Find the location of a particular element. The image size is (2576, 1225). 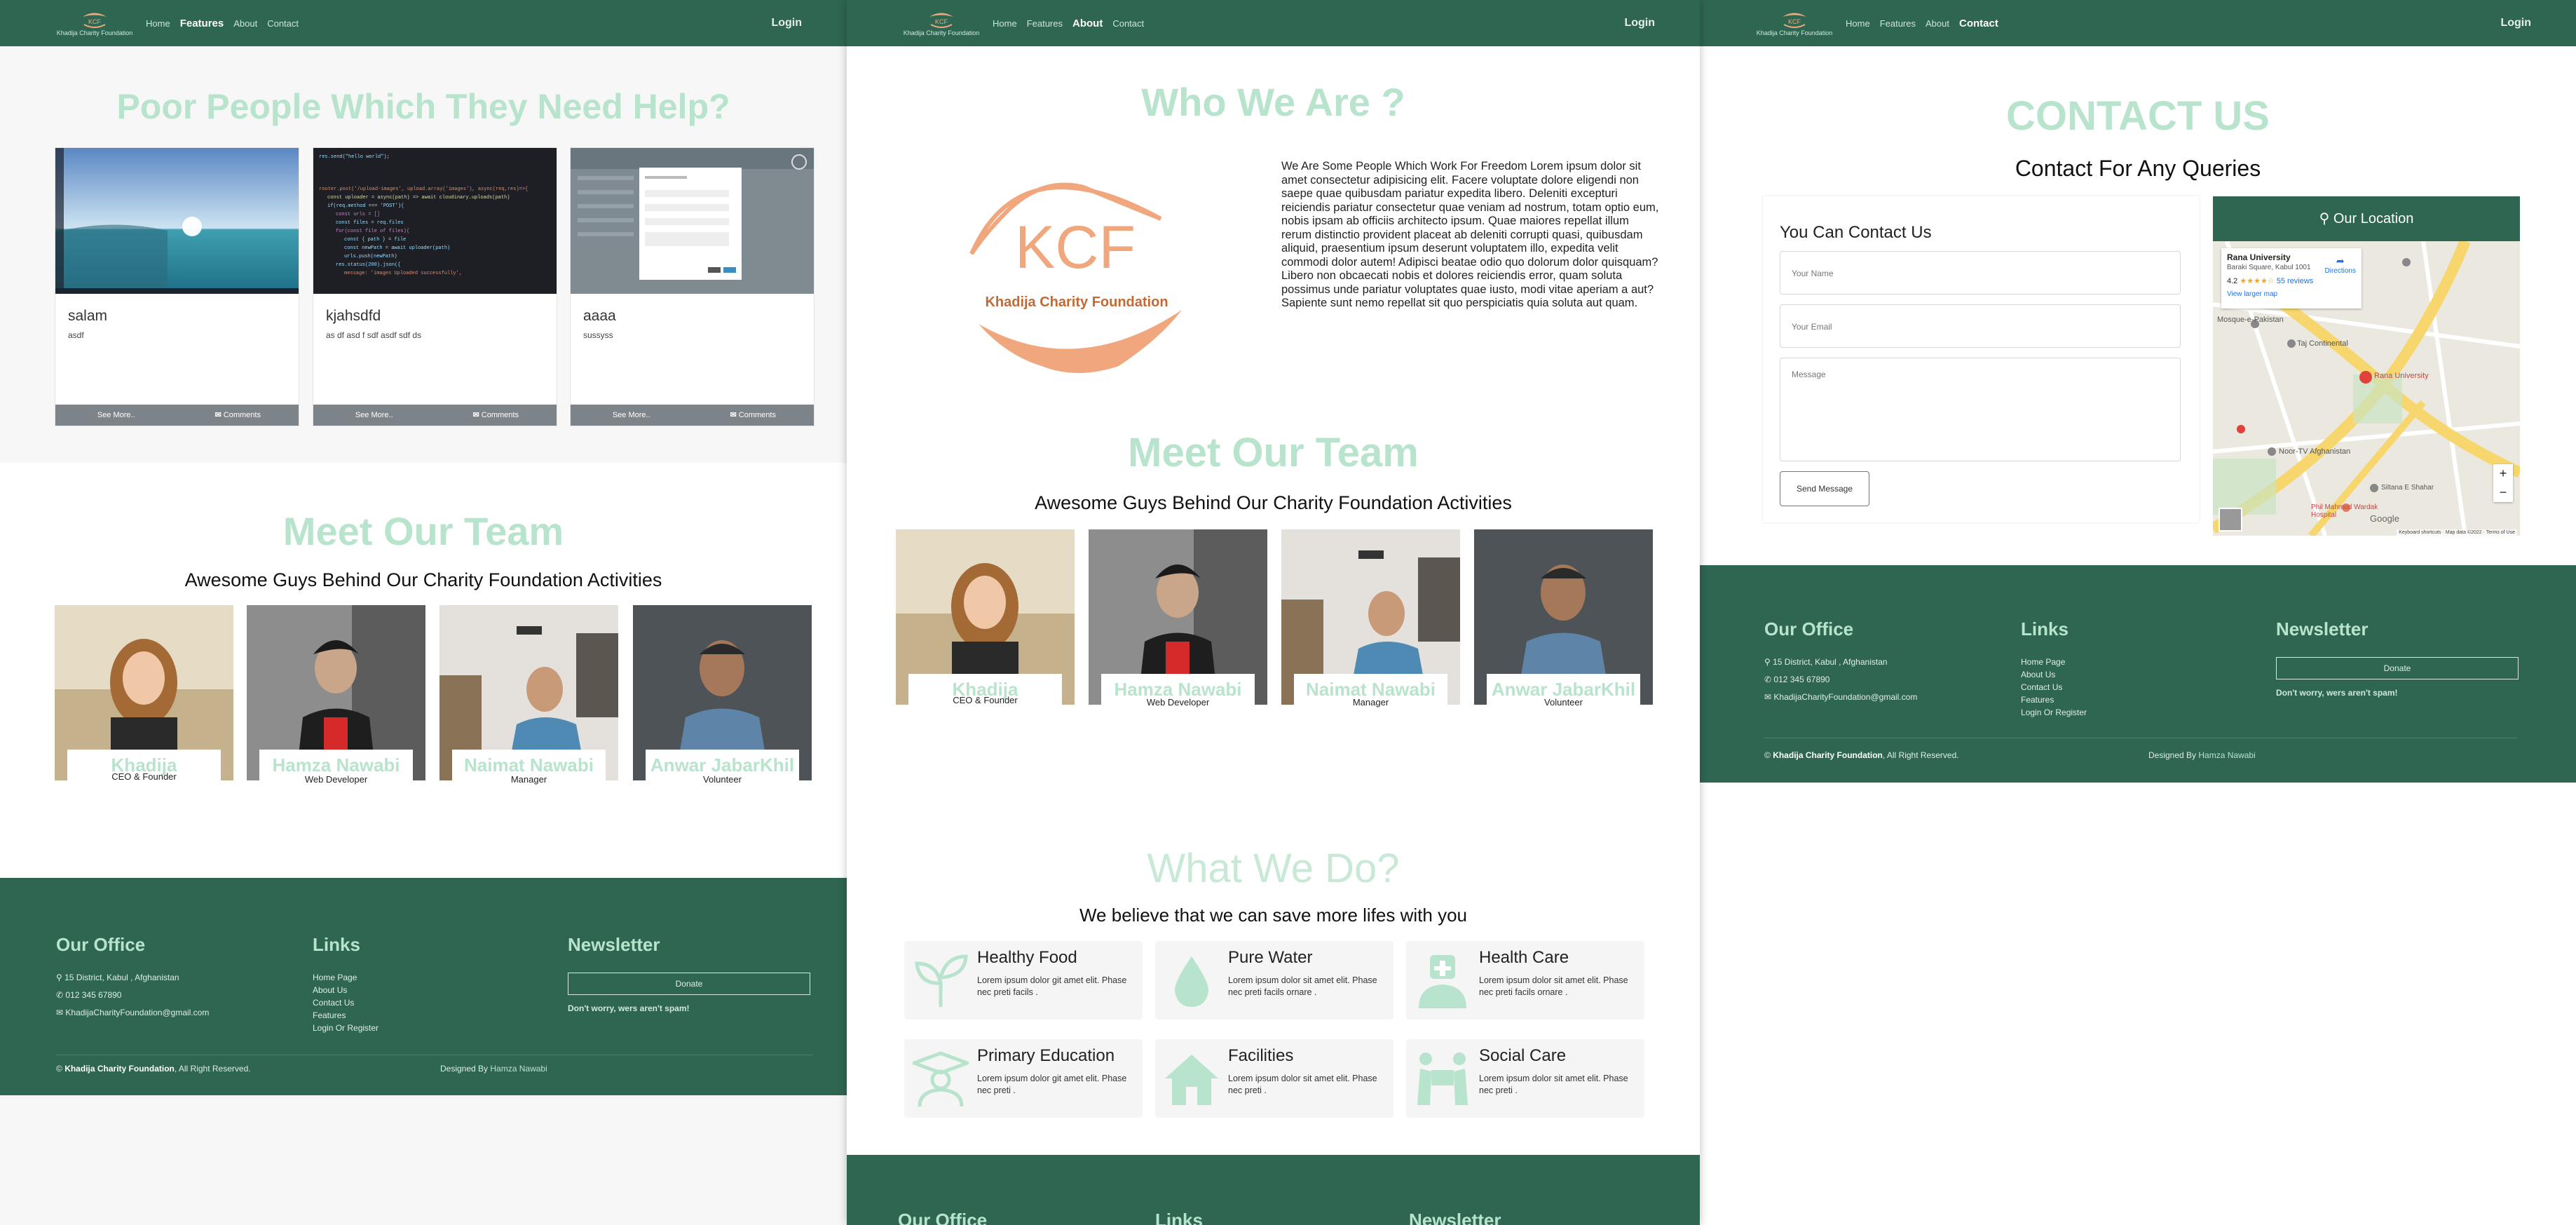

svg-text: KCF is located at coordinates (1075, 247).